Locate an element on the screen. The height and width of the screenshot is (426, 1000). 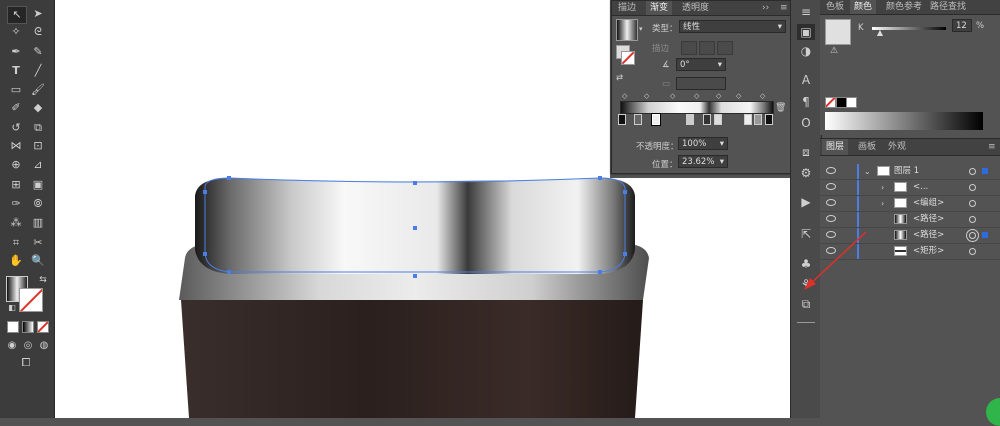
mesh-tool-icon: ⊞ is located at coordinates (16, 185).